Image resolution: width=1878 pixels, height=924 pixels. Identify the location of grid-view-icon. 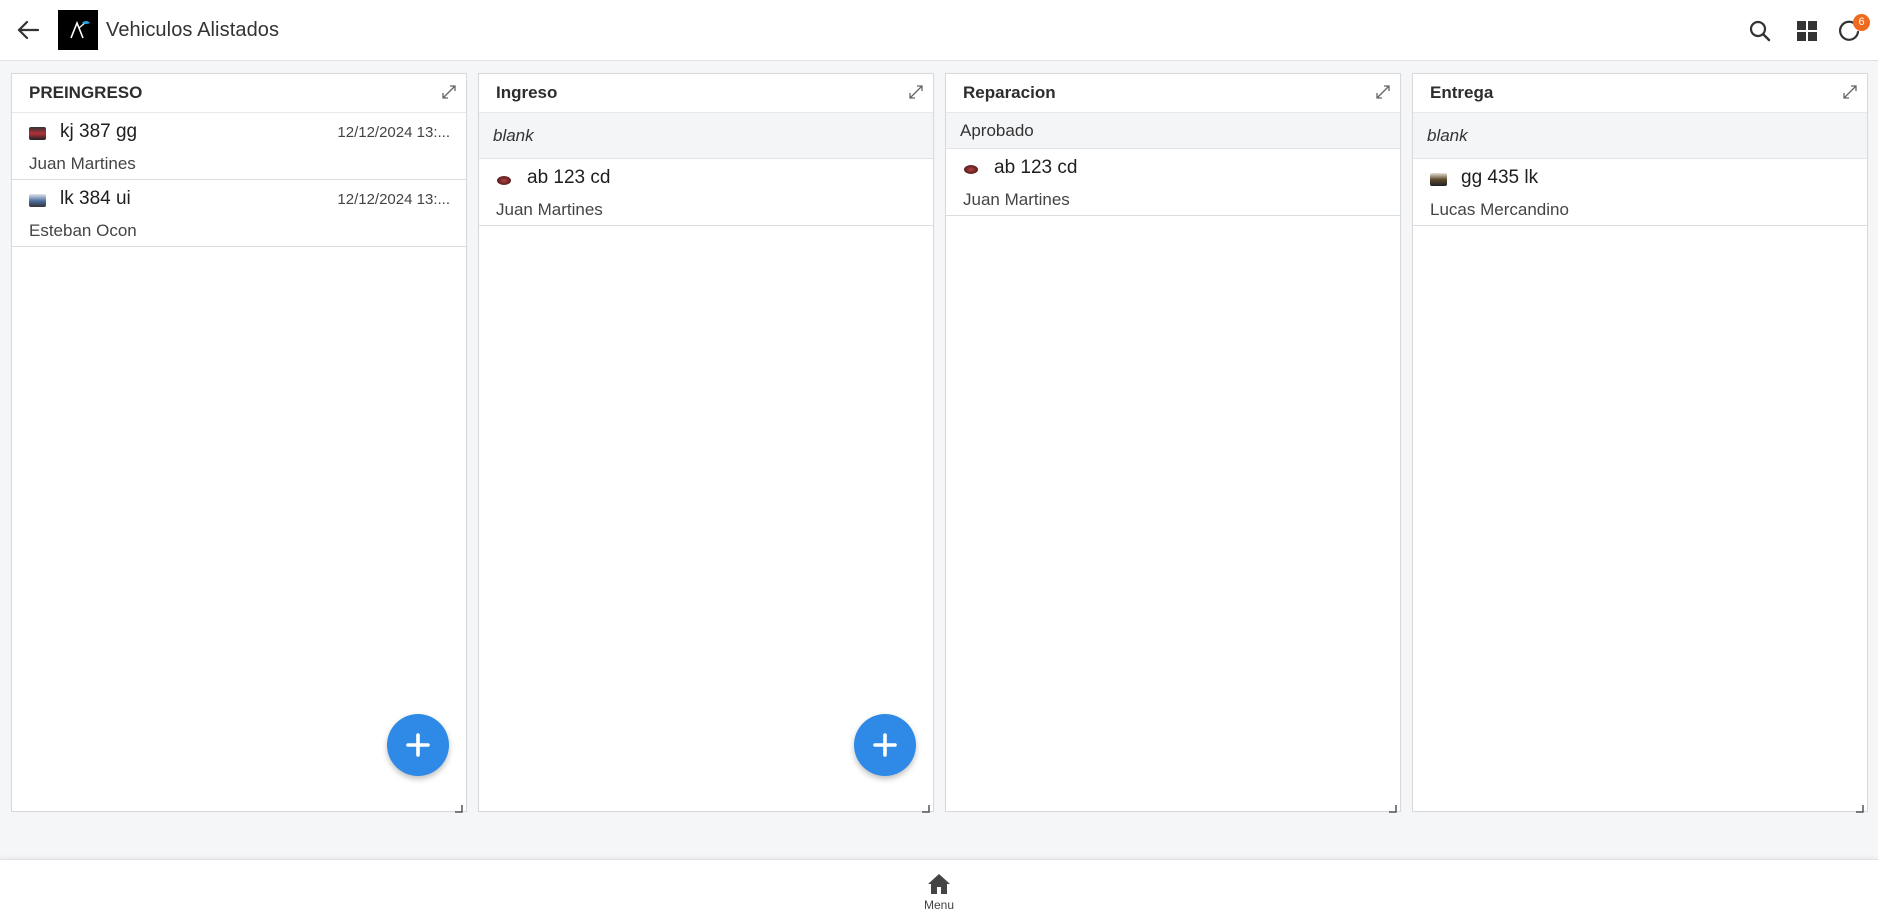
(1807, 31).